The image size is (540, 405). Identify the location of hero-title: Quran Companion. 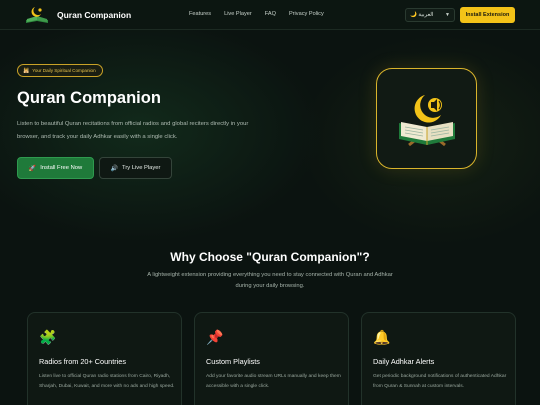
(89, 98).